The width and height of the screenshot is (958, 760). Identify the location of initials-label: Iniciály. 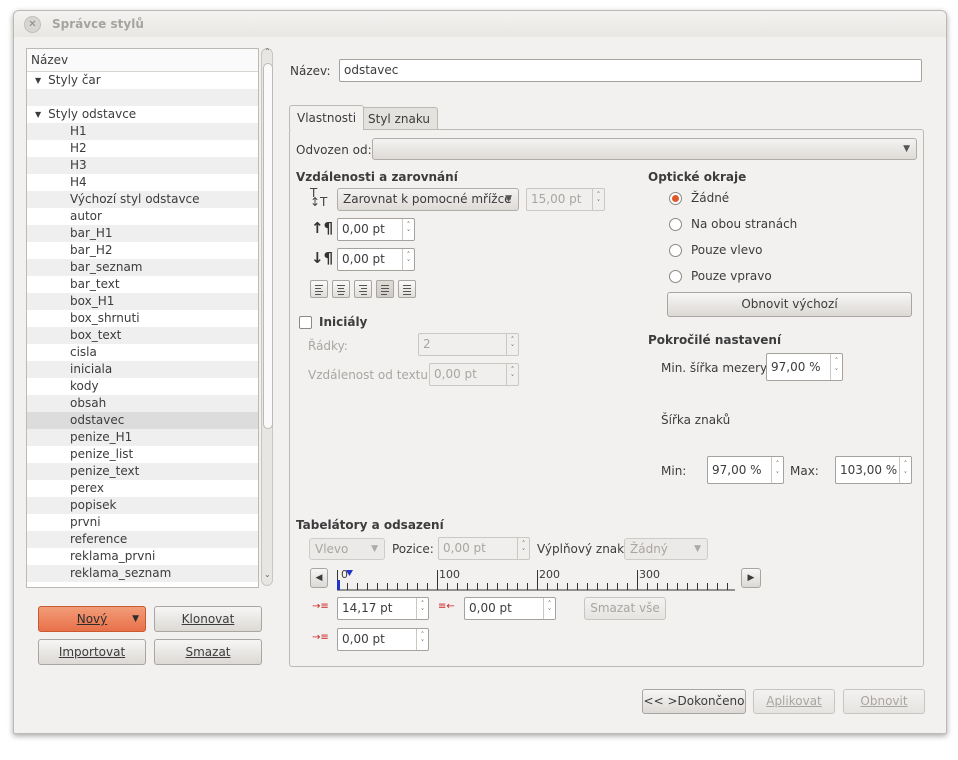
(343, 322).